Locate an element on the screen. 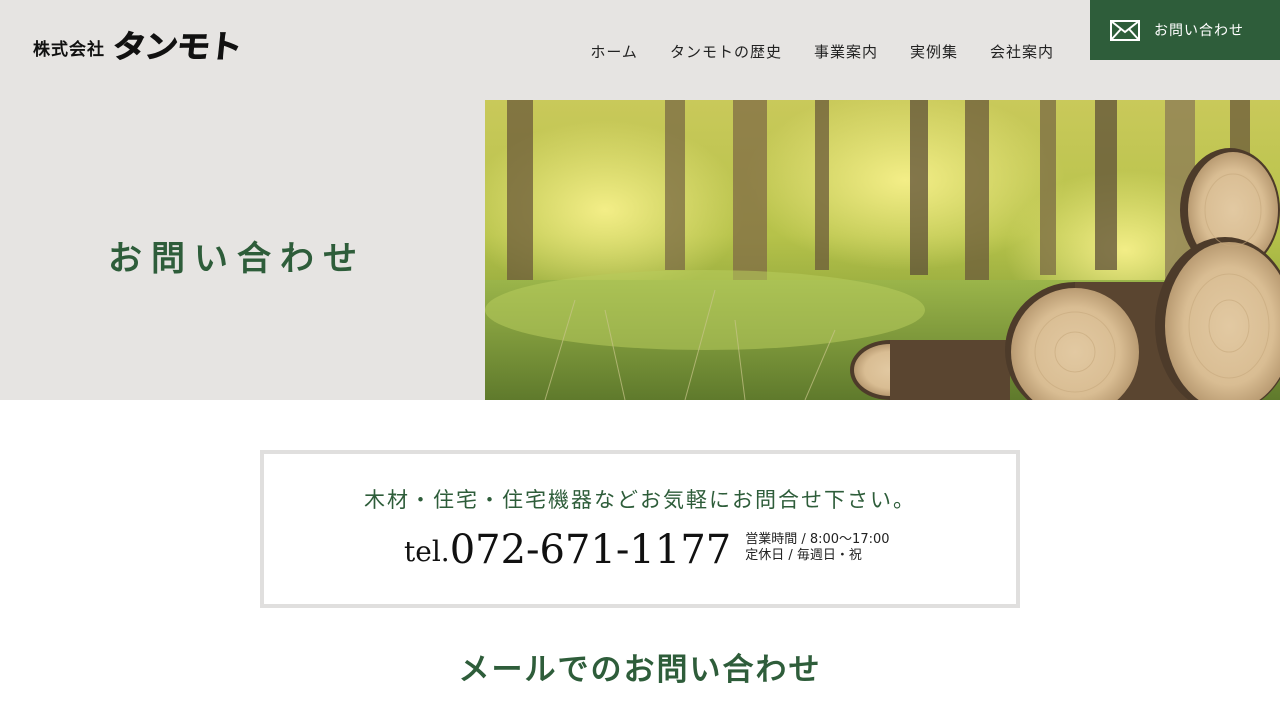 The image size is (1280, 720). main-nav: ホーム タンモトの歴史 事業案内 実例集 会社案内 is located at coordinates (822, 51).